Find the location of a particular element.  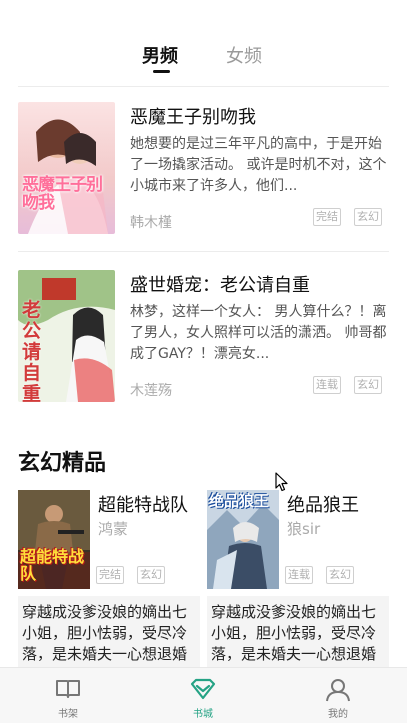

bottom-nav: 书架 书城 我的 is located at coordinates (203, 695).